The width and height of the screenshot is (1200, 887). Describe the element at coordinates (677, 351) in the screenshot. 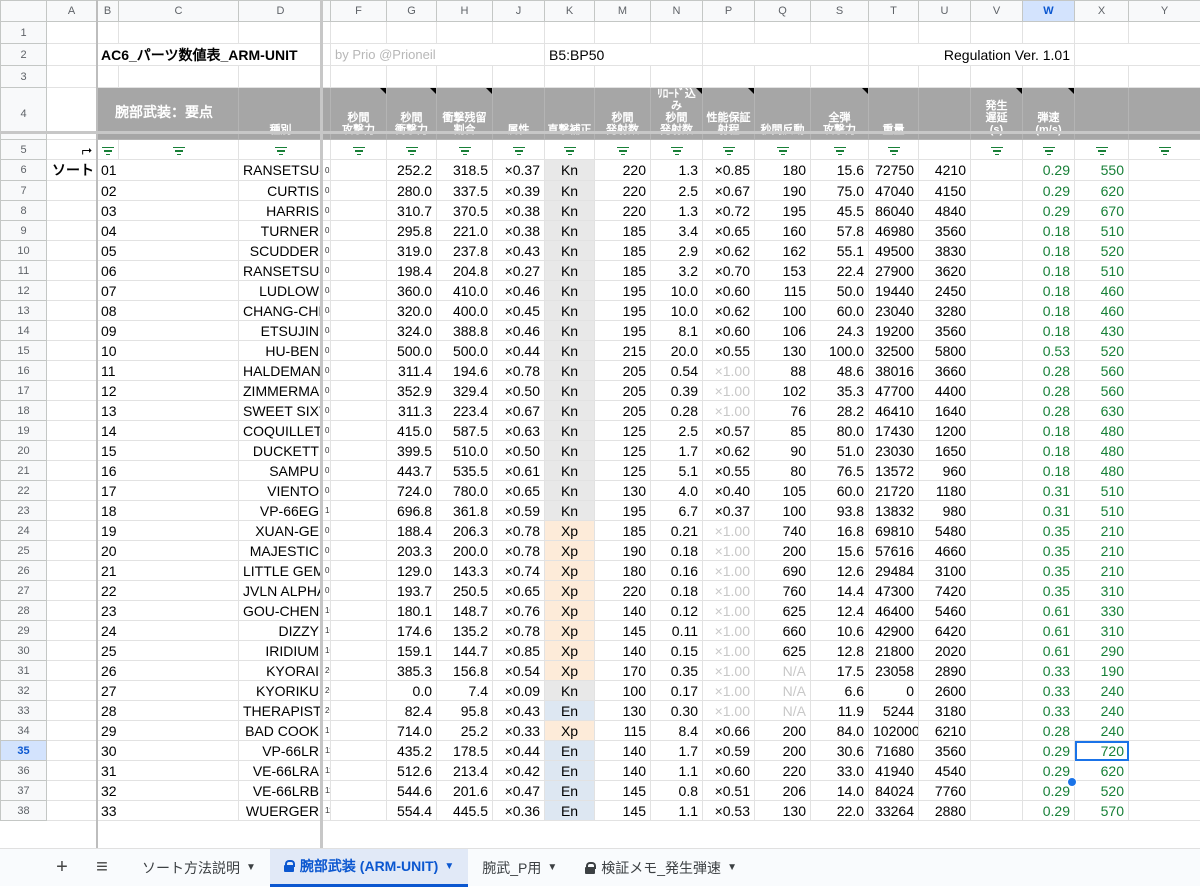

I see `fire-rate: 20.0` at that location.